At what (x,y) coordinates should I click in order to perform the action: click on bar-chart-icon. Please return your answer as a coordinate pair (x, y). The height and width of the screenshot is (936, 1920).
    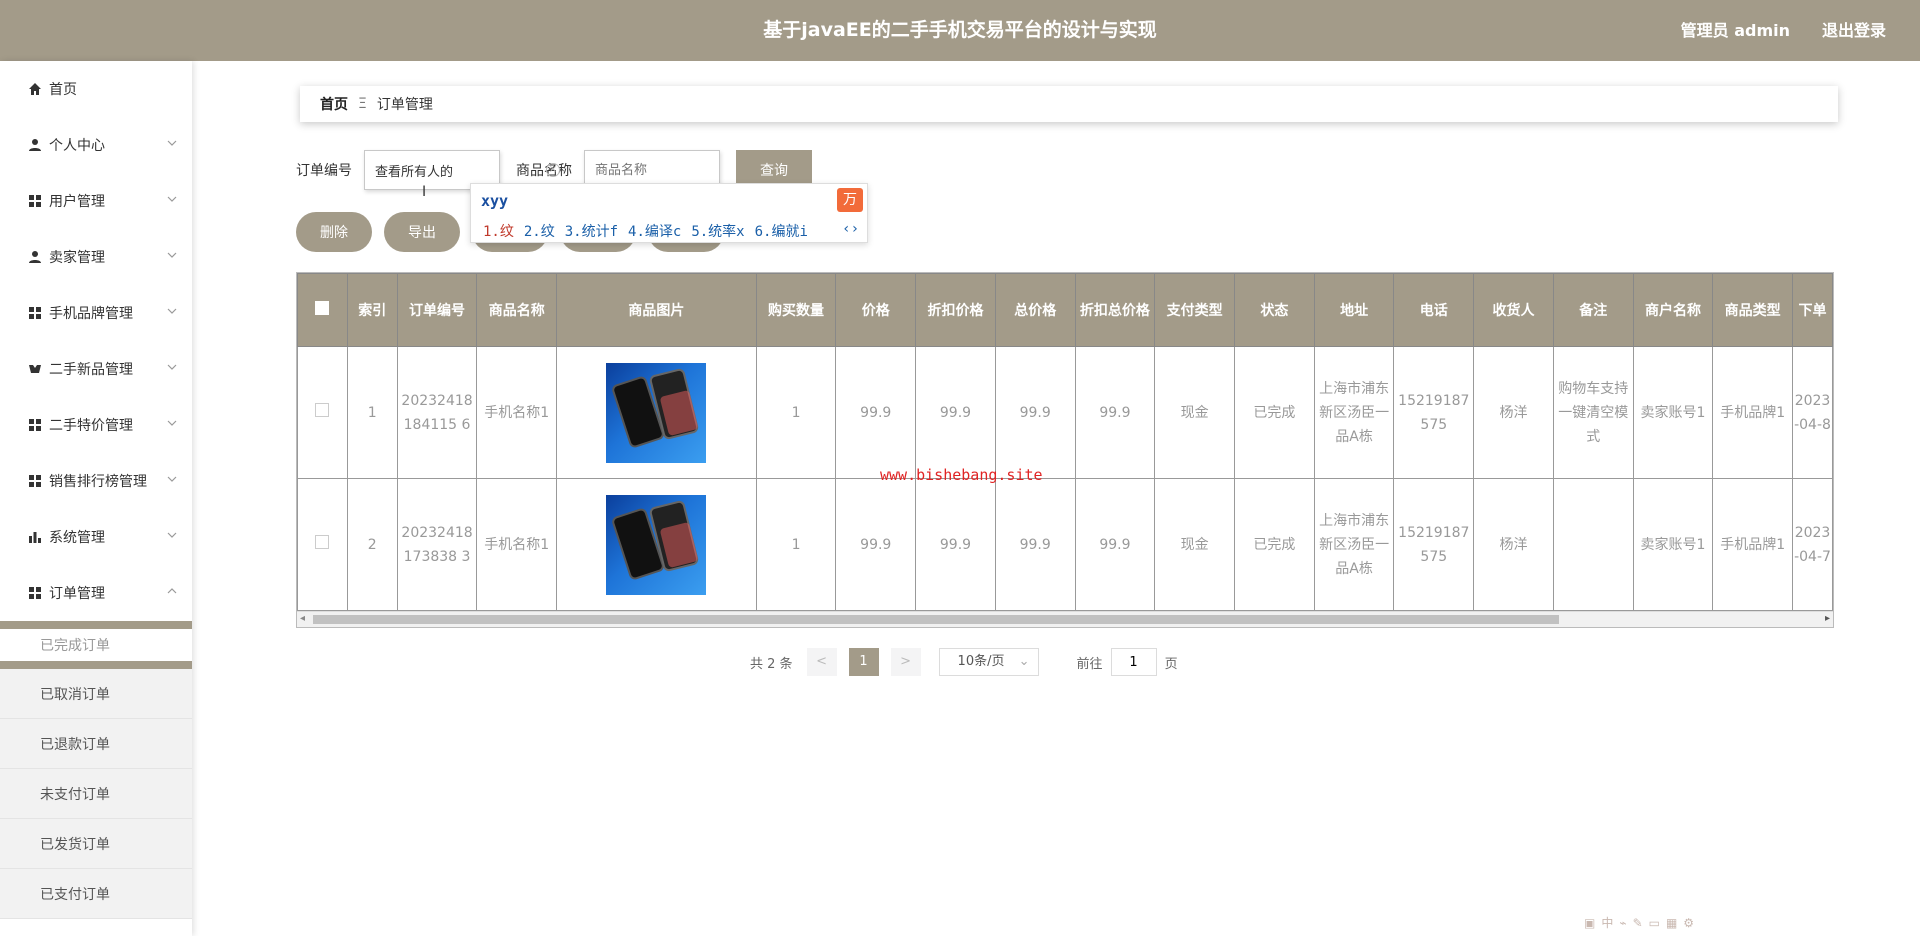
    Looking at the image, I should click on (35, 537).